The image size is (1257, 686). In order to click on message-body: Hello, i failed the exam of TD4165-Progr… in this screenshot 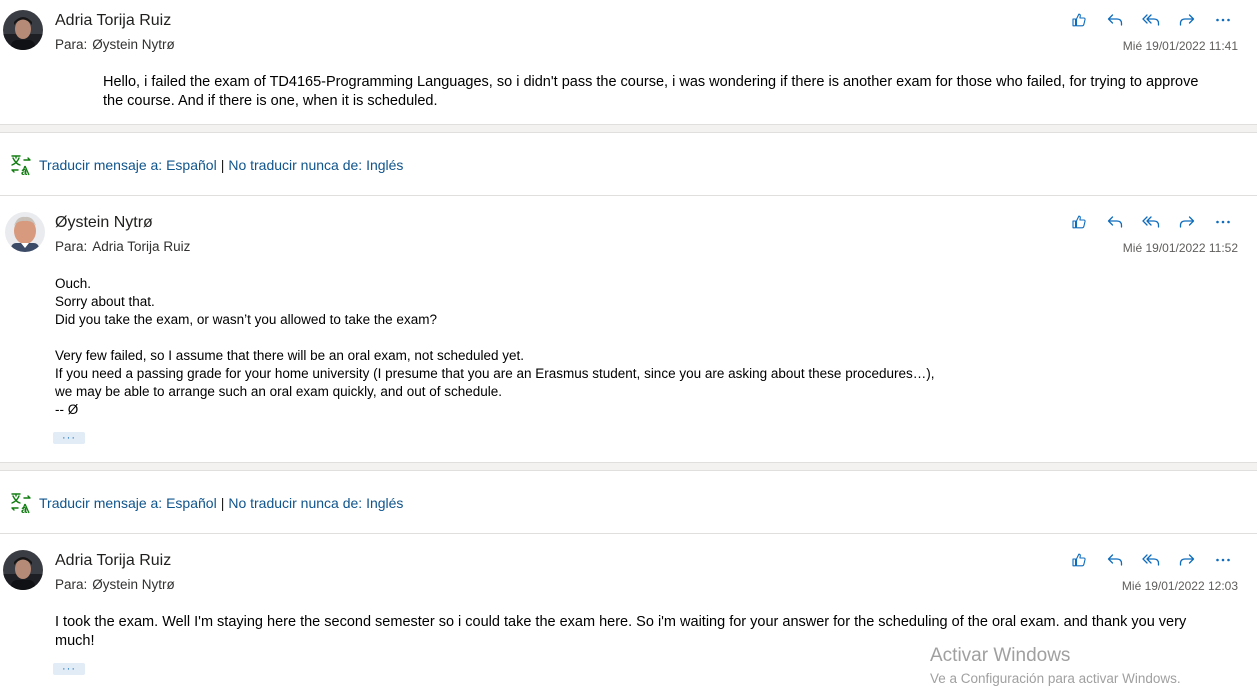, I will do `click(650, 92)`.